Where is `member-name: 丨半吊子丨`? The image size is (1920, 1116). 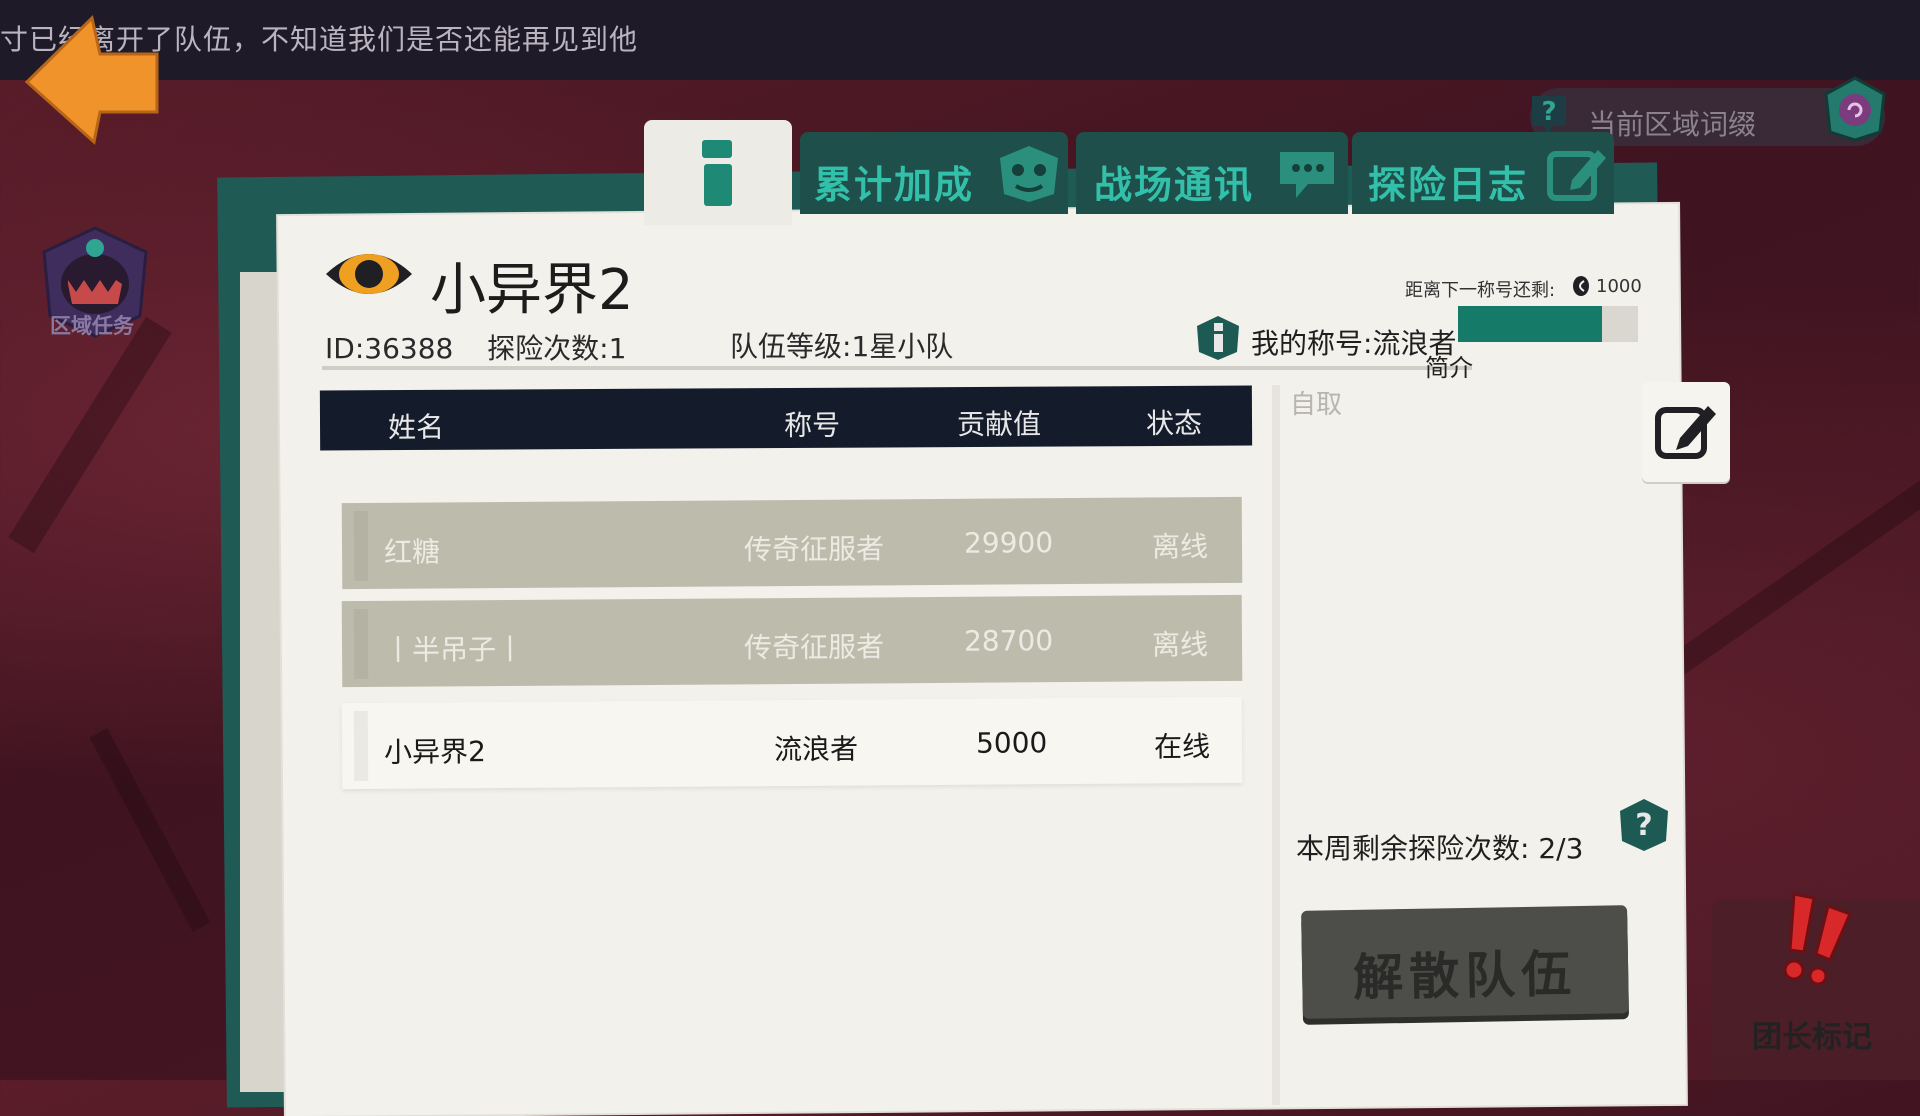
member-name: 丨半吊子丨 is located at coordinates (454, 649).